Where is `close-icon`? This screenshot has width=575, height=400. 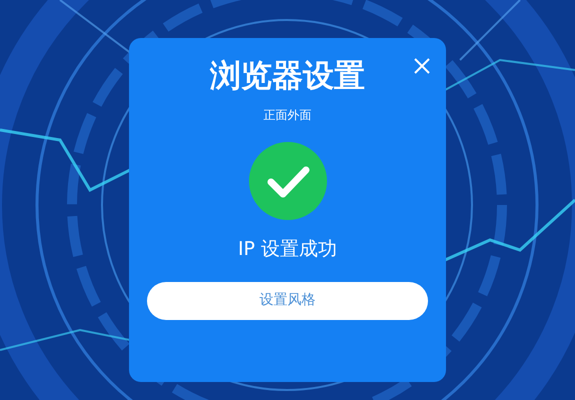
close-icon is located at coordinates (422, 66).